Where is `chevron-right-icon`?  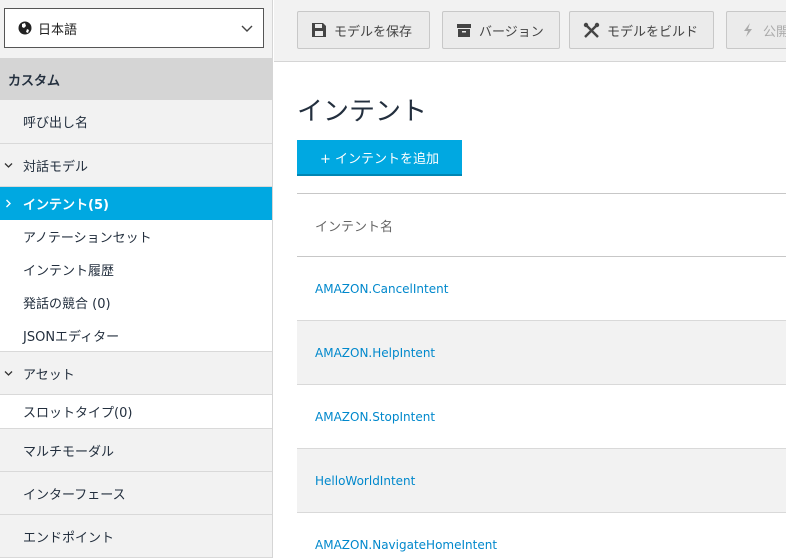
chevron-right-icon is located at coordinates (8, 203).